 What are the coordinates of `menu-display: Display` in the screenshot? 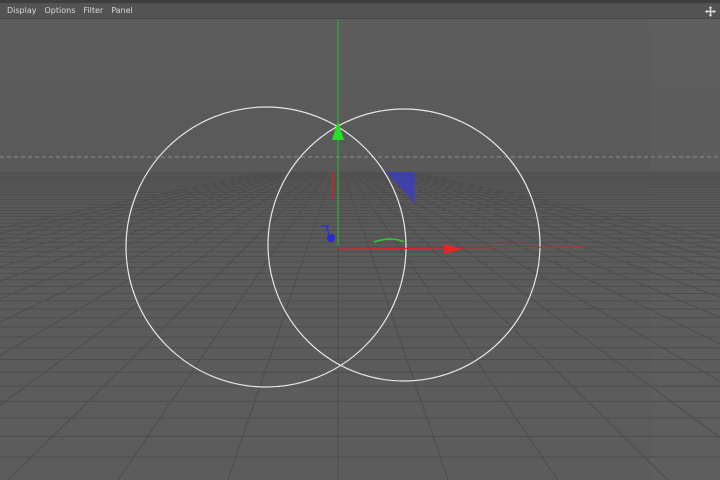 It's located at (20, 10).